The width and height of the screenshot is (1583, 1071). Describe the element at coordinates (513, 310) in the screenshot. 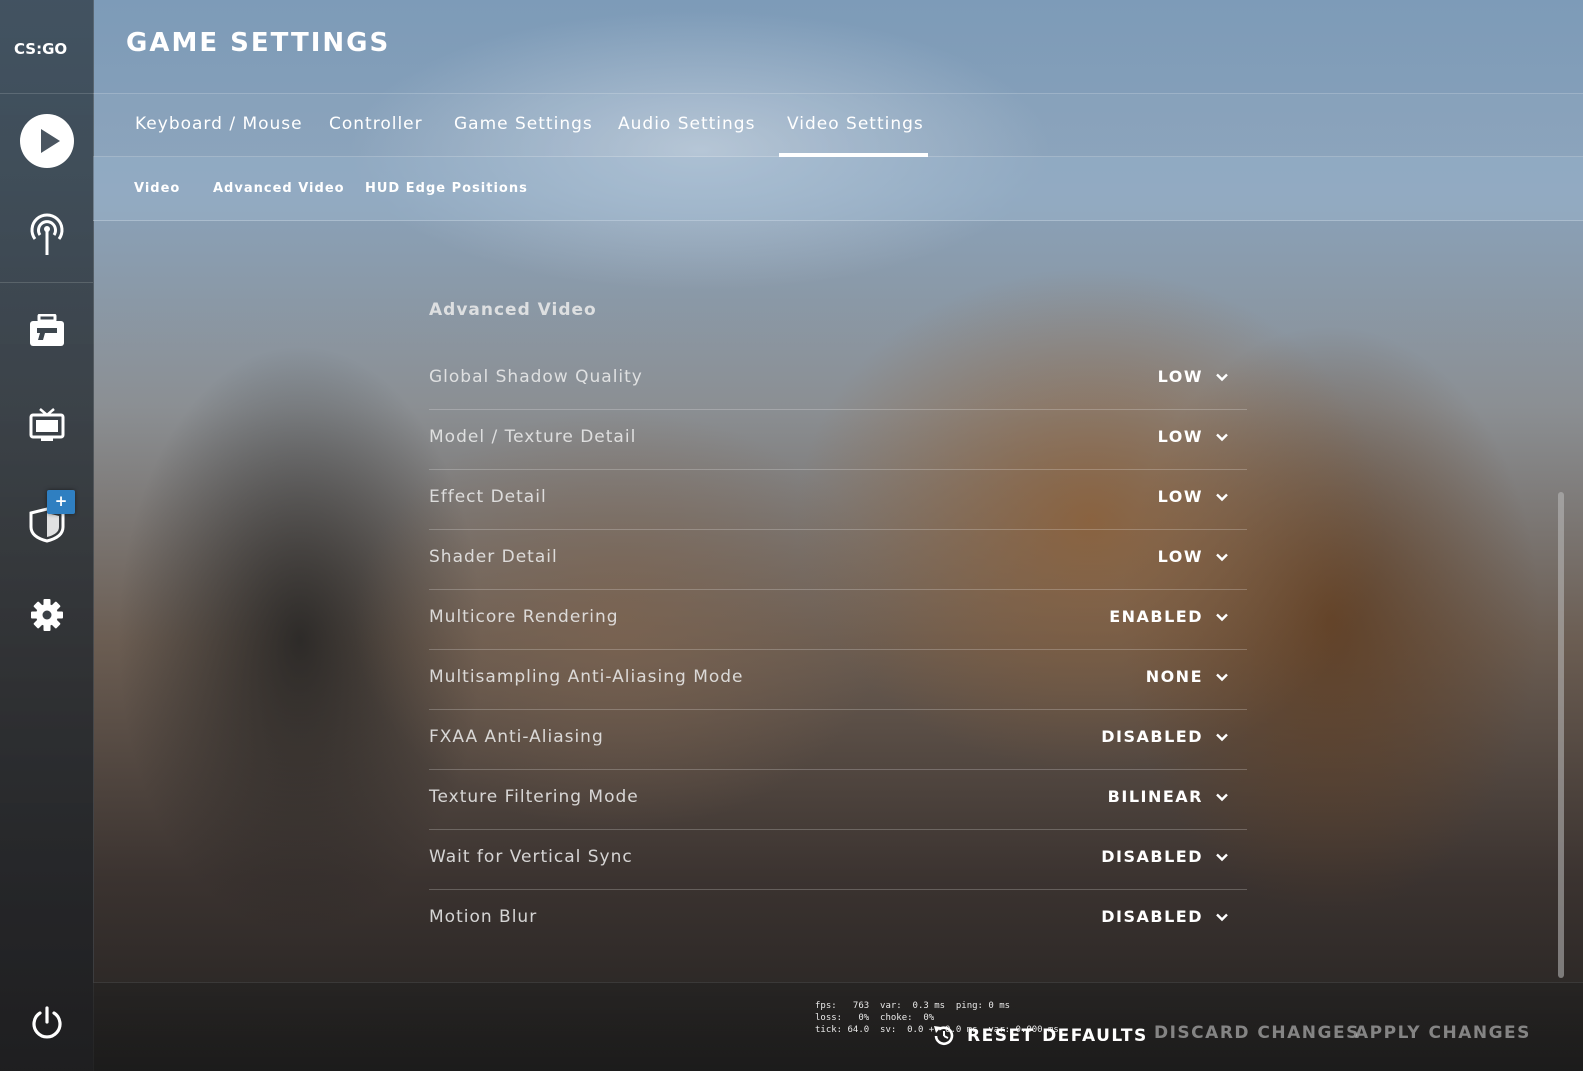

I see `section-heading: Advanced Video` at that location.